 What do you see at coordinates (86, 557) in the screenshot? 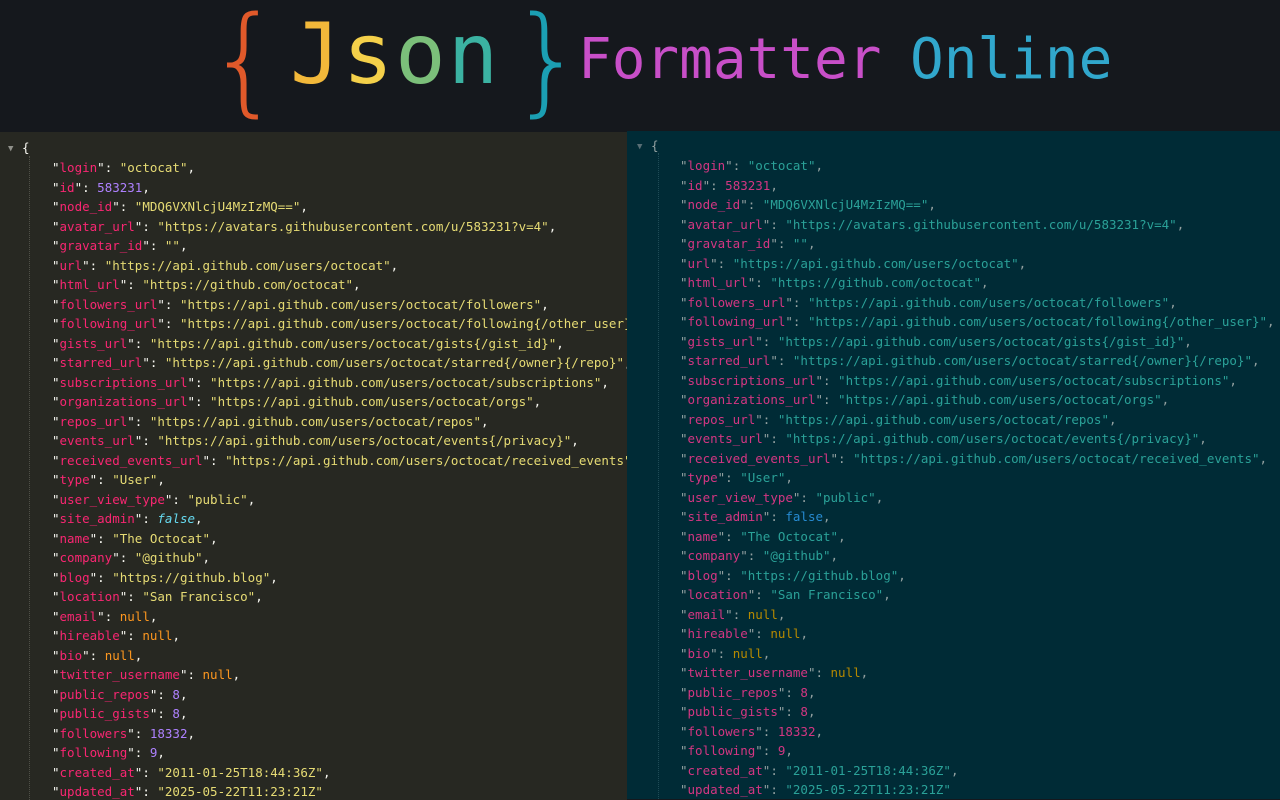
I see `json-key: company` at bounding box center [86, 557].